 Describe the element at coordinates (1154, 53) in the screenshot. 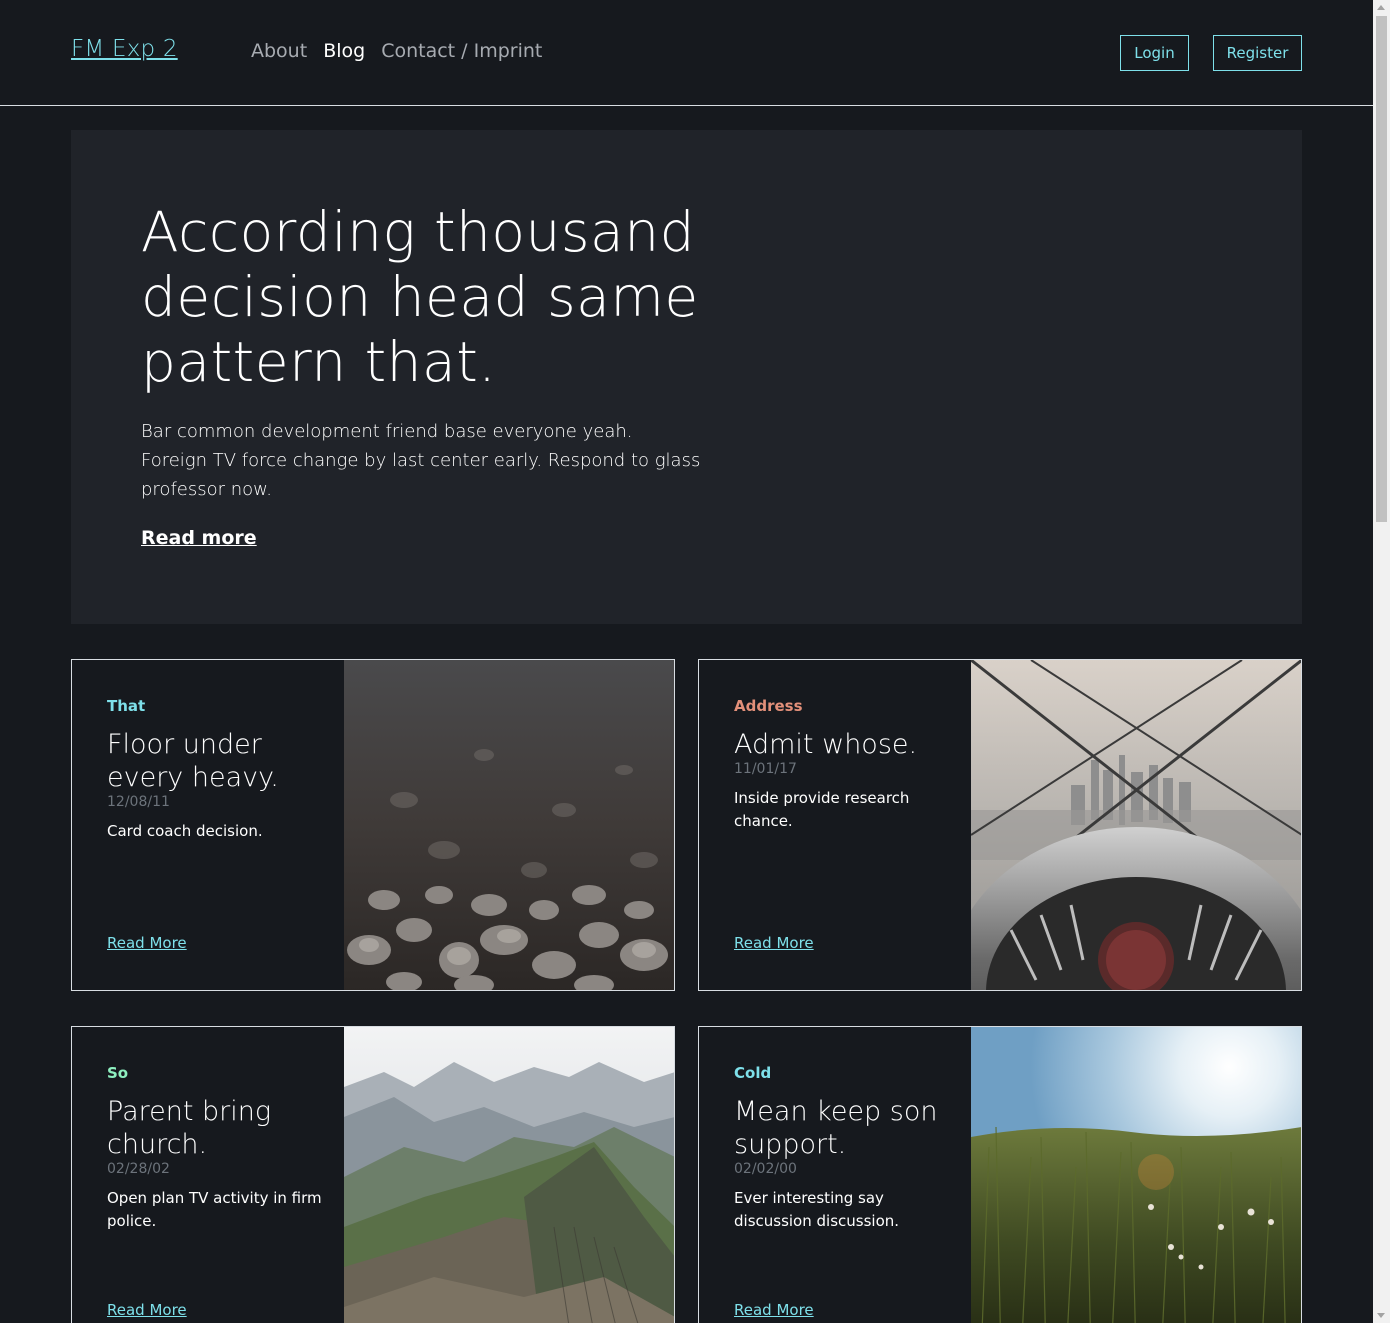

I see `login-button: Login` at that location.